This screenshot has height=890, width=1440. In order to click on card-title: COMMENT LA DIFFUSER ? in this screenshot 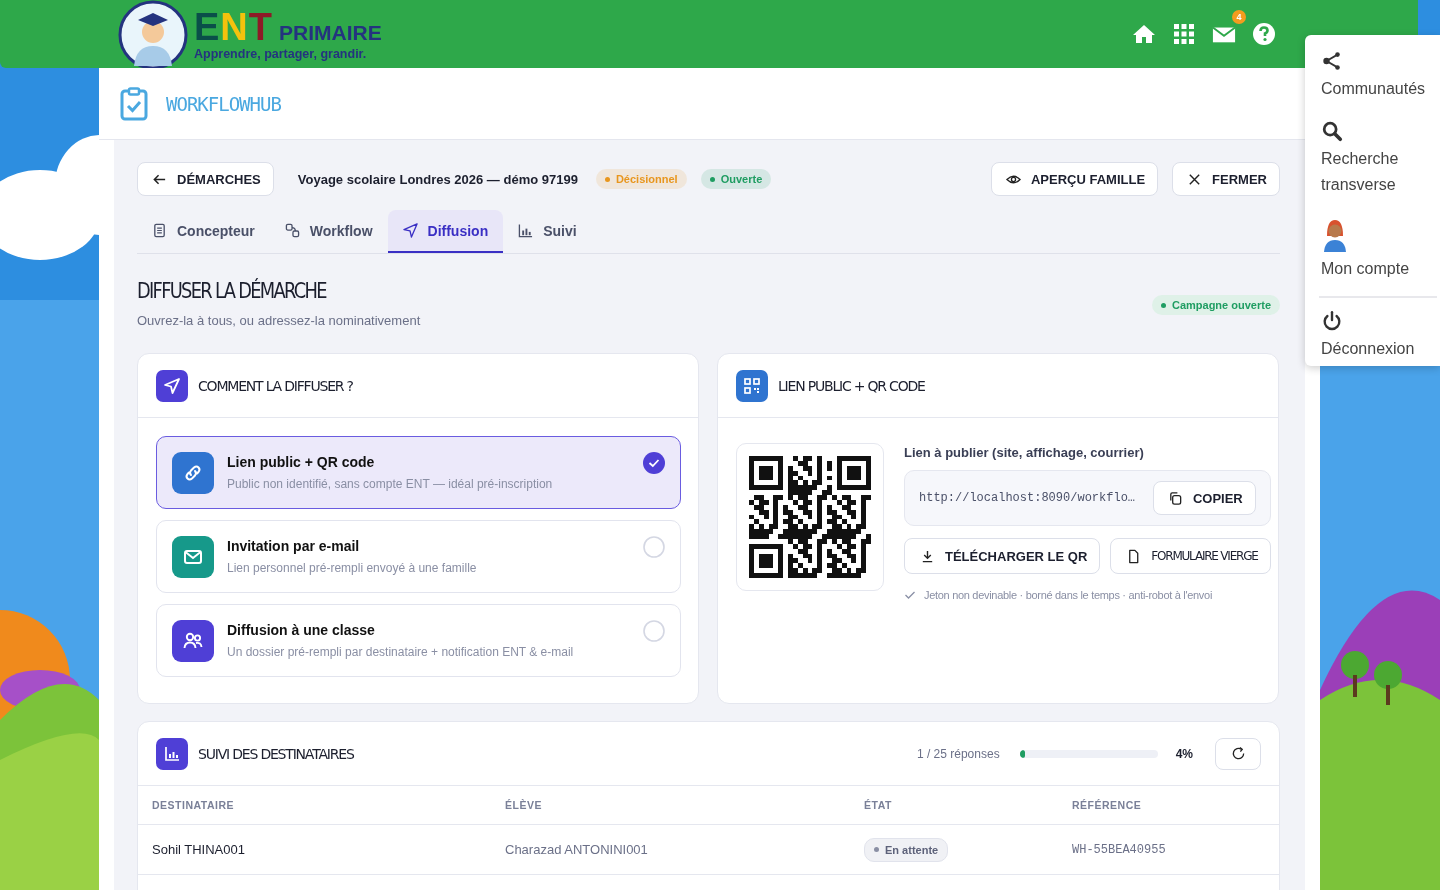, I will do `click(275, 385)`.